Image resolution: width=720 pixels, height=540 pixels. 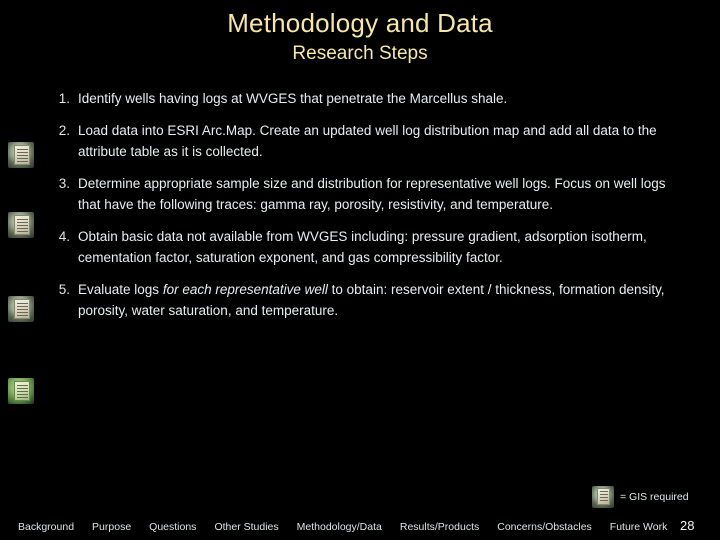 What do you see at coordinates (46, 527) in the screenshot?
I see `nav-link-background: Background` at bounding box center [46, 527].